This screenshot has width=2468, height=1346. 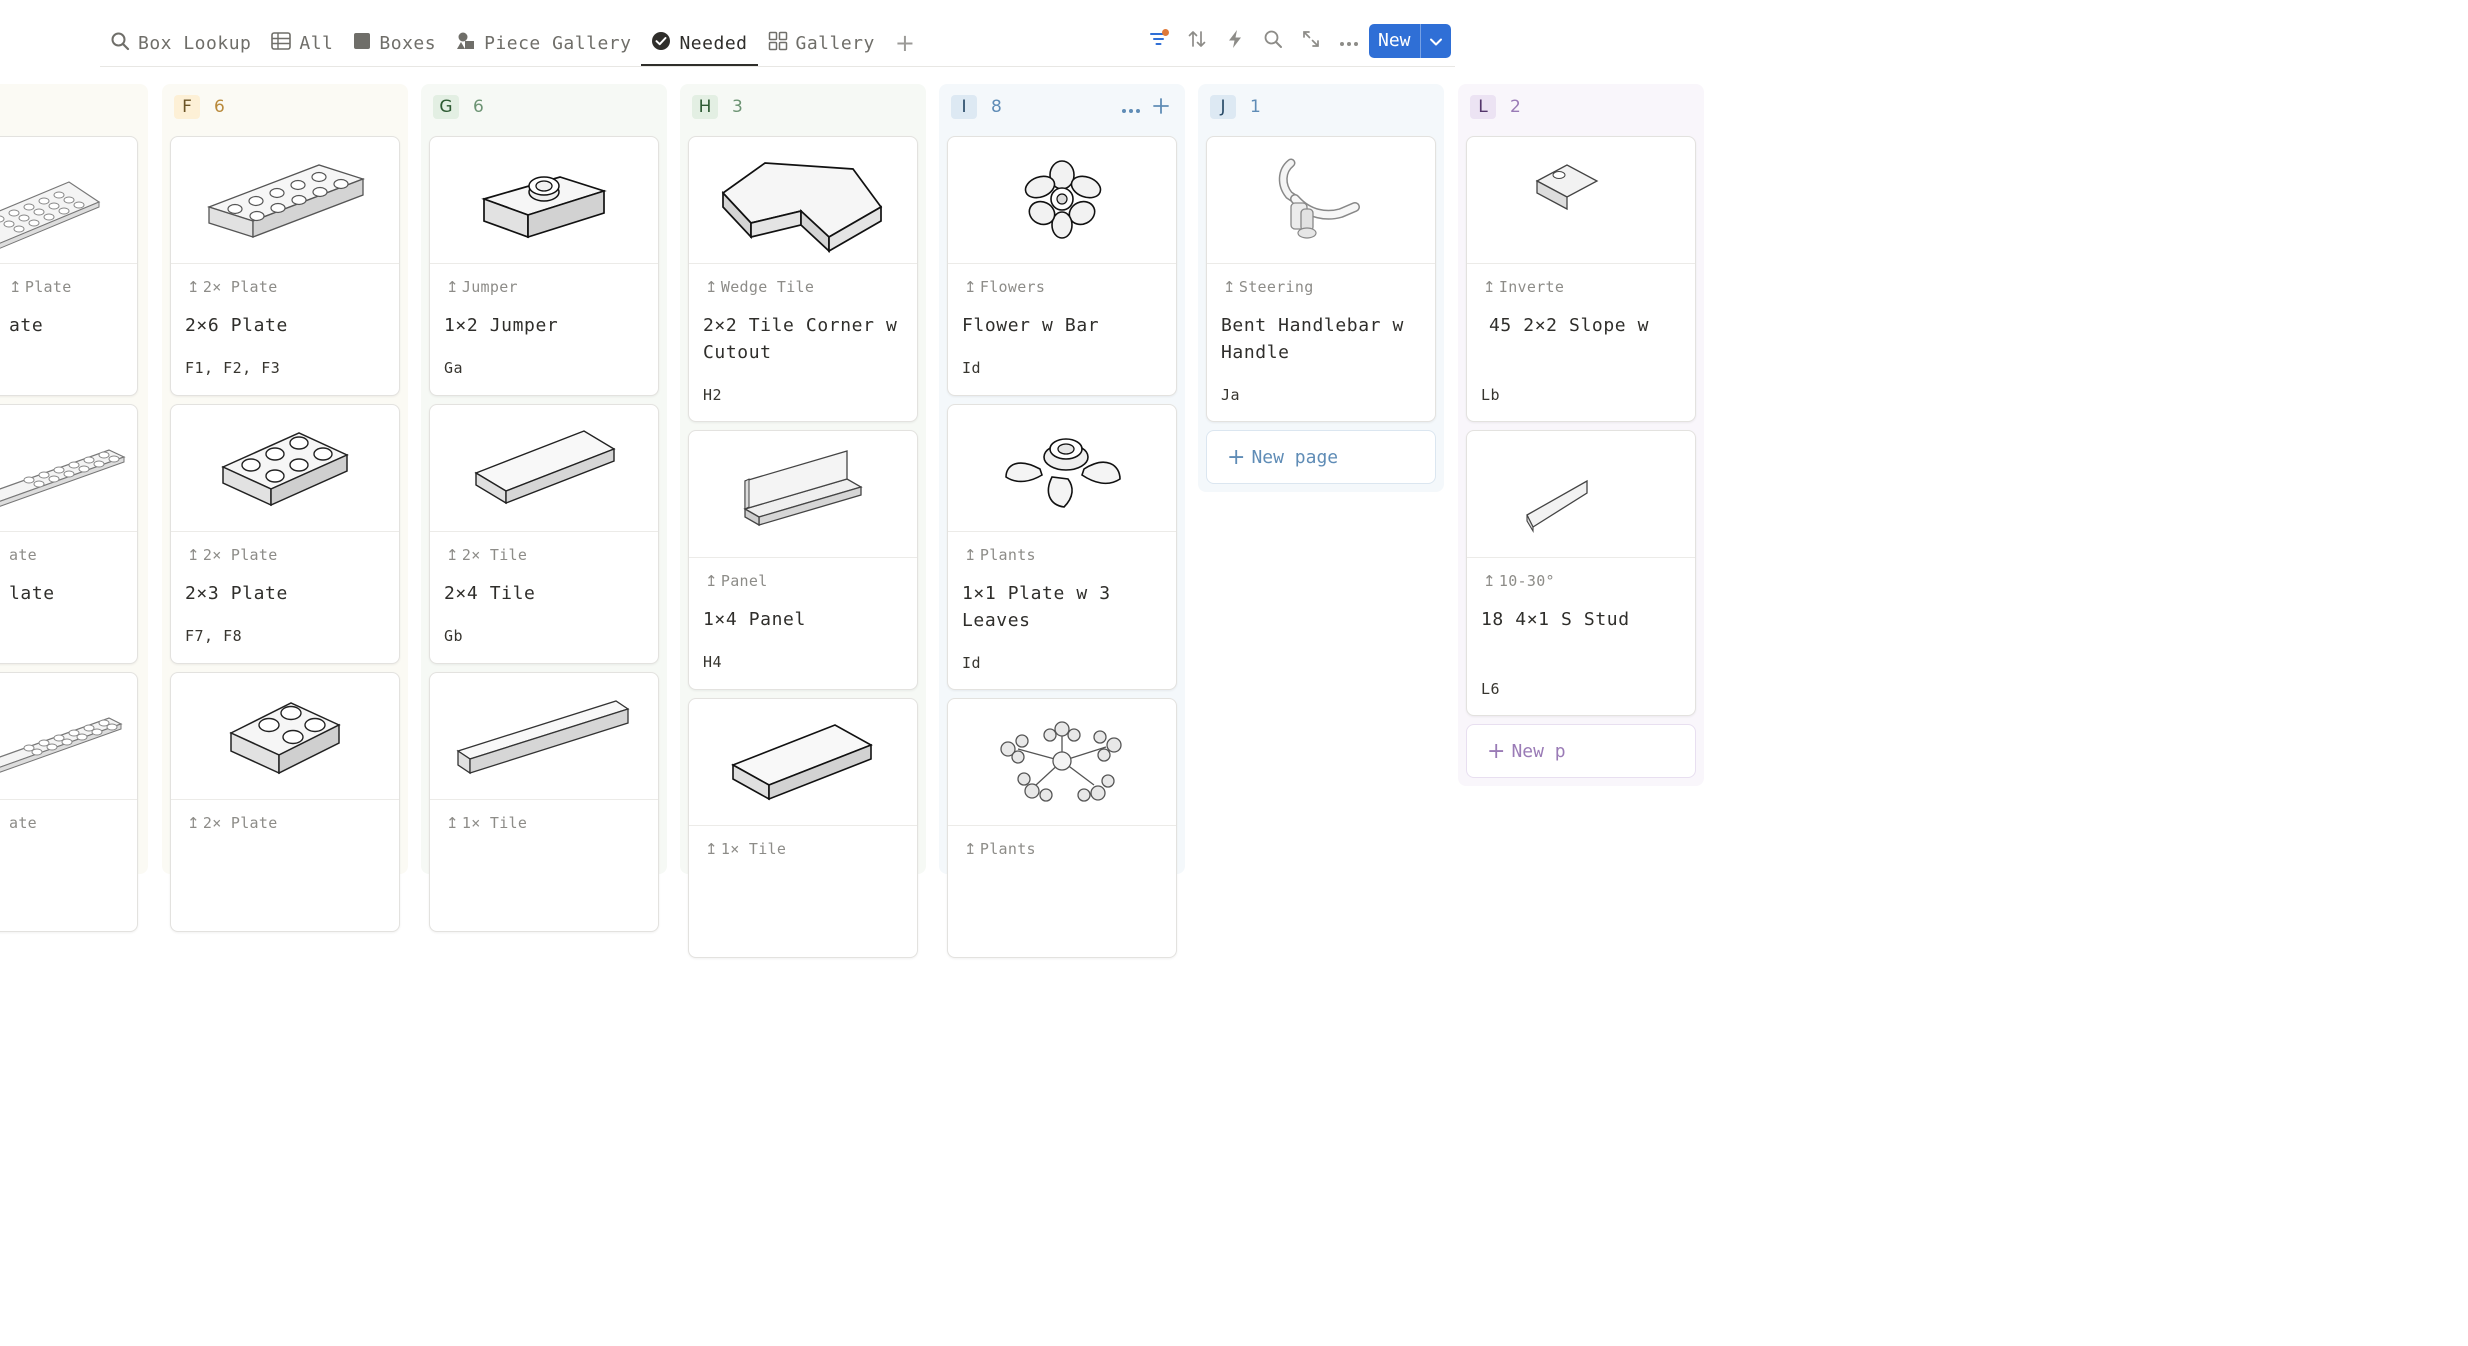 What do you see at coordinates (972, 663) in the screenshot?
I see `card-box-code: Id` at bounding box center [972, 663].